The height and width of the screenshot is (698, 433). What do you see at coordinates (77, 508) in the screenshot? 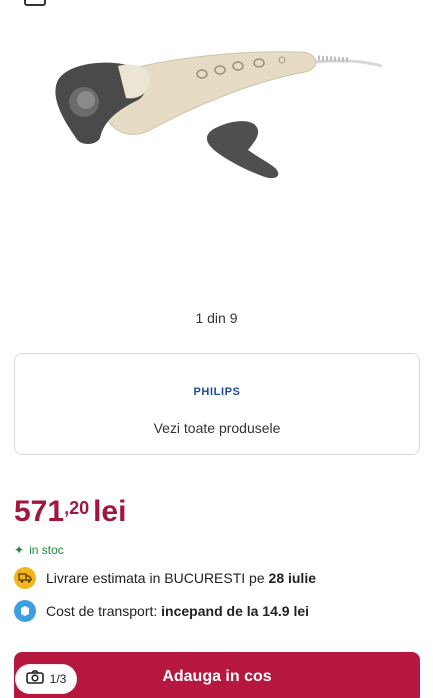
I see `price-decimal: ,20` at bounding box center [77, 508].